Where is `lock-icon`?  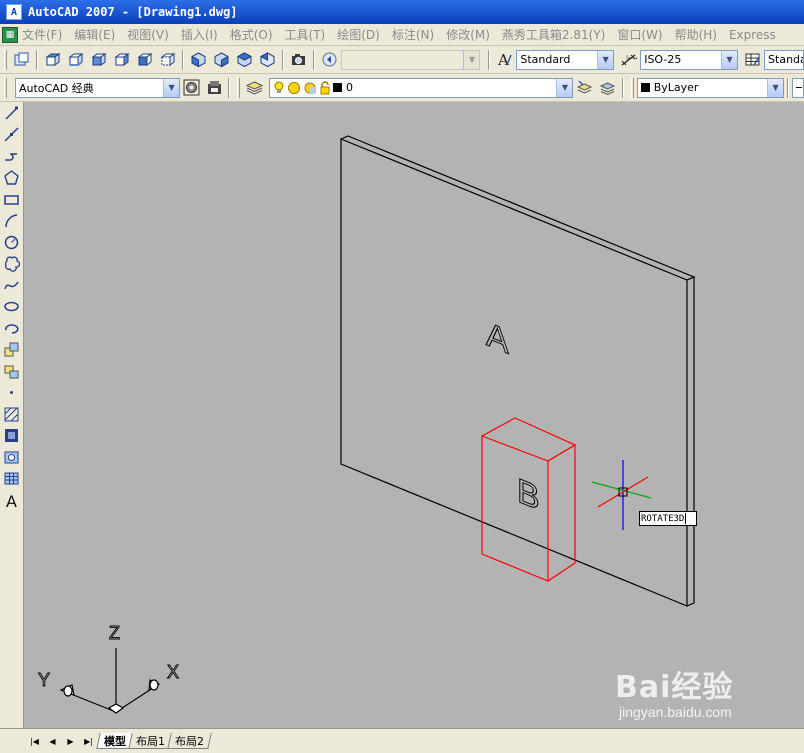 lock-icon is located at coordinates (325, 87).